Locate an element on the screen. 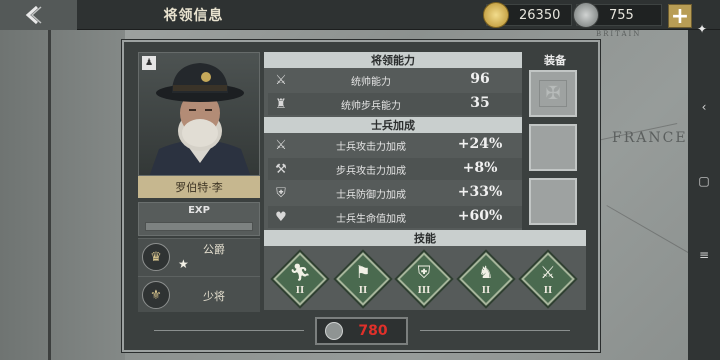 This screenshot has height=360, width=720. exp-bar is located at coordinates (199, 226).